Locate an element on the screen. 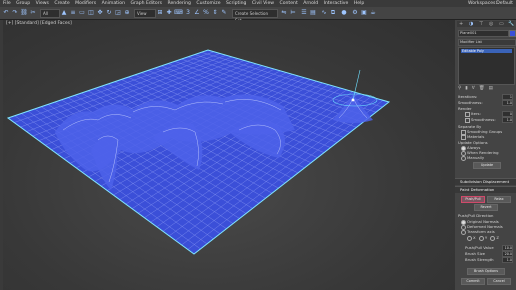 The image size is (516, 290). undo-icon: ↶ is located at coordinates (6, 13).